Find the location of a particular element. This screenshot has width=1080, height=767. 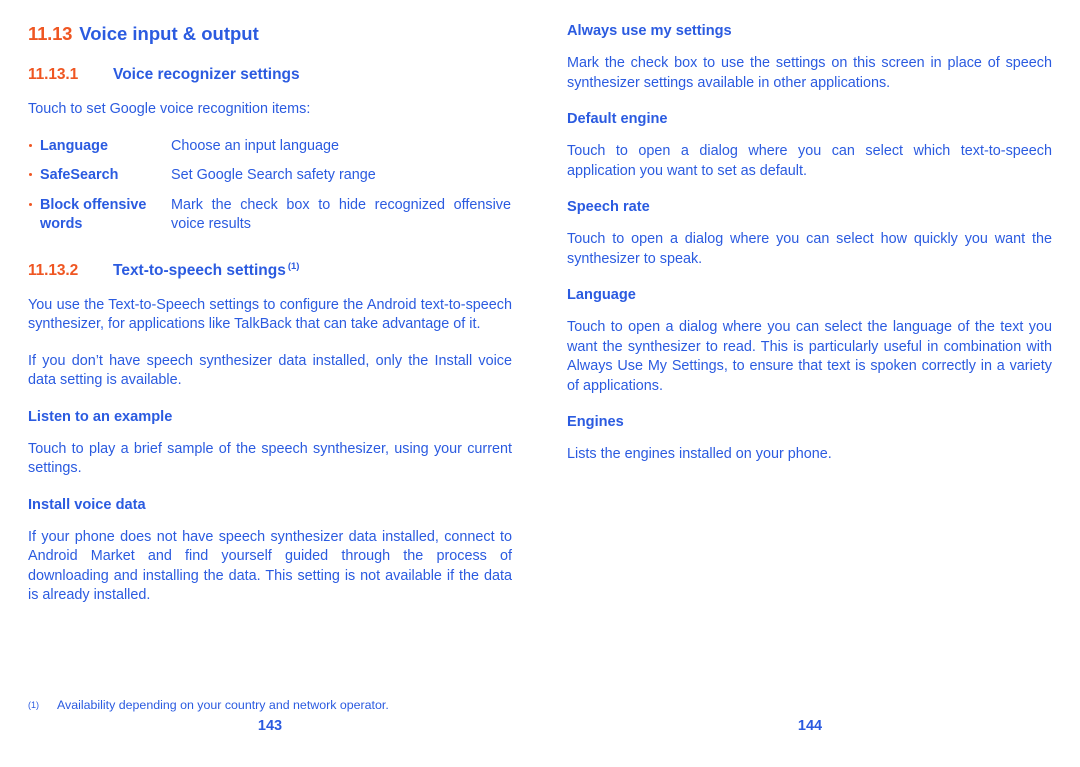

setting-term: Block offensive words is located at coordinates (93, 214).